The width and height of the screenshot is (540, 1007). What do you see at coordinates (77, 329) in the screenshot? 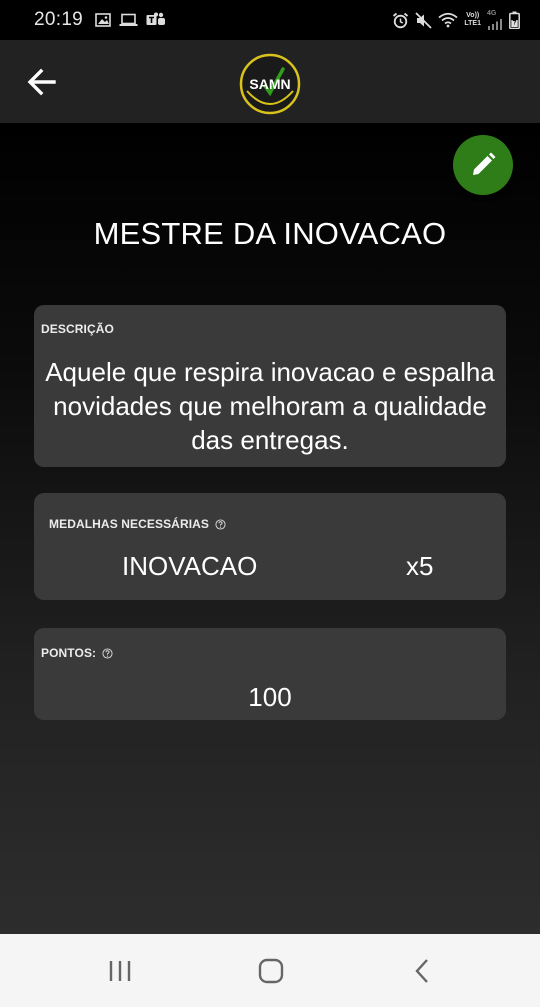
I see `description-label: DESCRIÇÃO` at bounding box center [77, 329].